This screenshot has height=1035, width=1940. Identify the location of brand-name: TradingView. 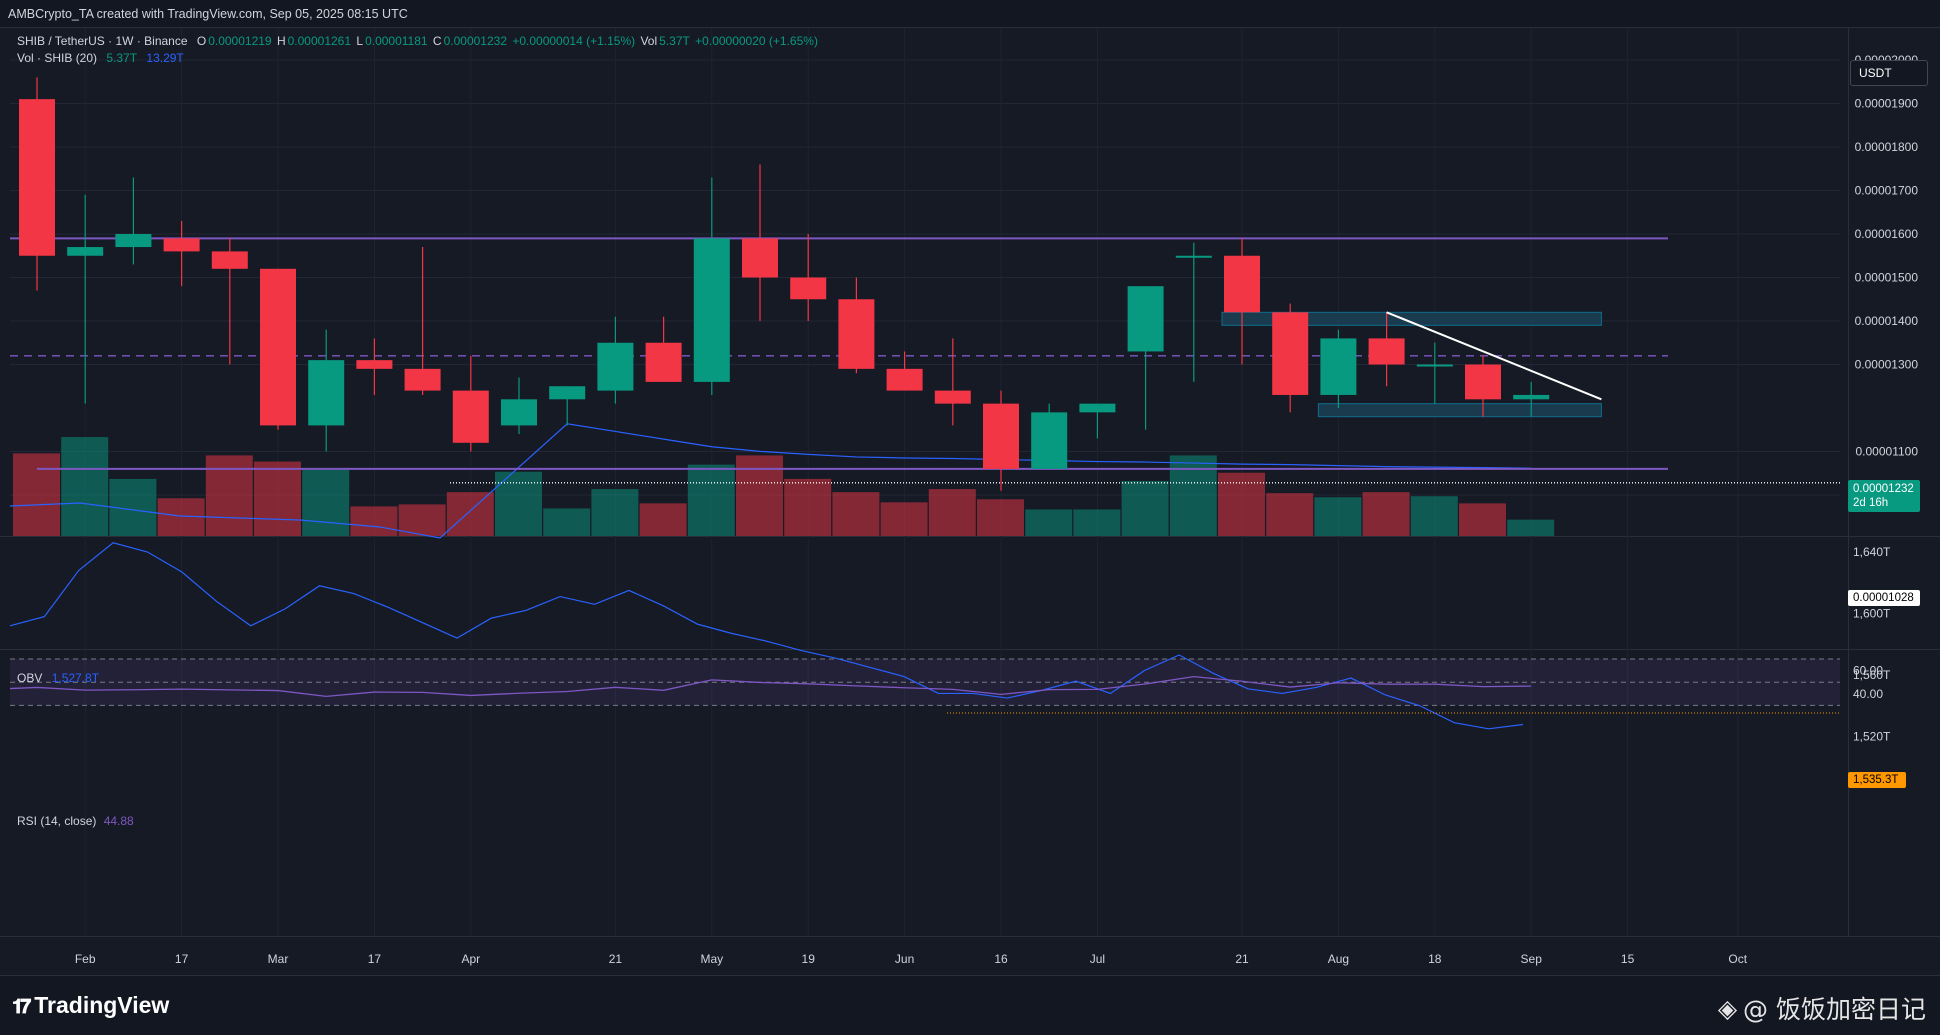
(102, 1005).